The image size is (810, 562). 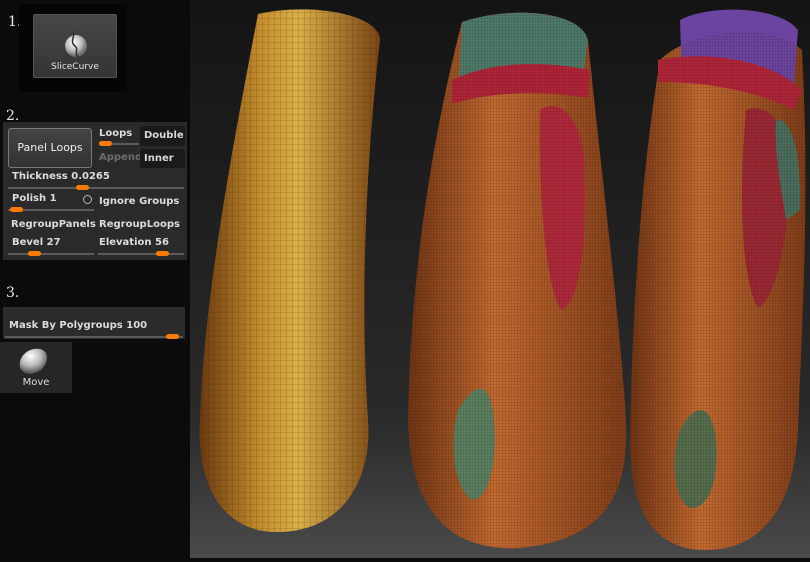 I want to click on append-button: Append, so click(x=120, y=157).